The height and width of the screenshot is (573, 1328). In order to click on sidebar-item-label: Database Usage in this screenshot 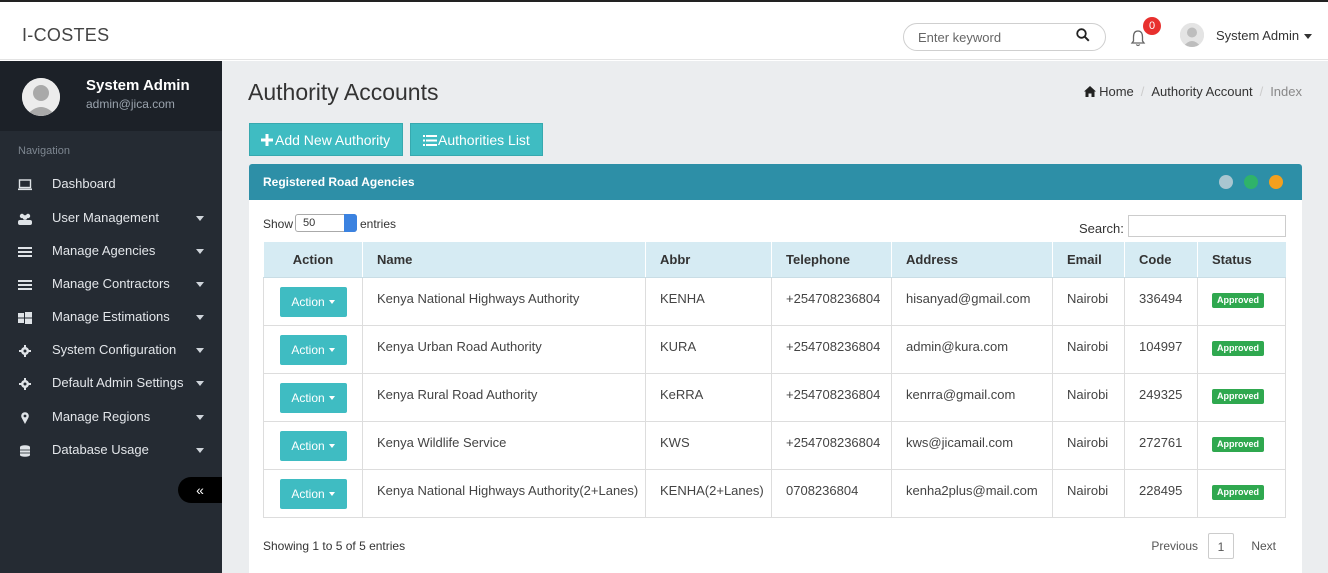, I will do `click(100, 449)`.